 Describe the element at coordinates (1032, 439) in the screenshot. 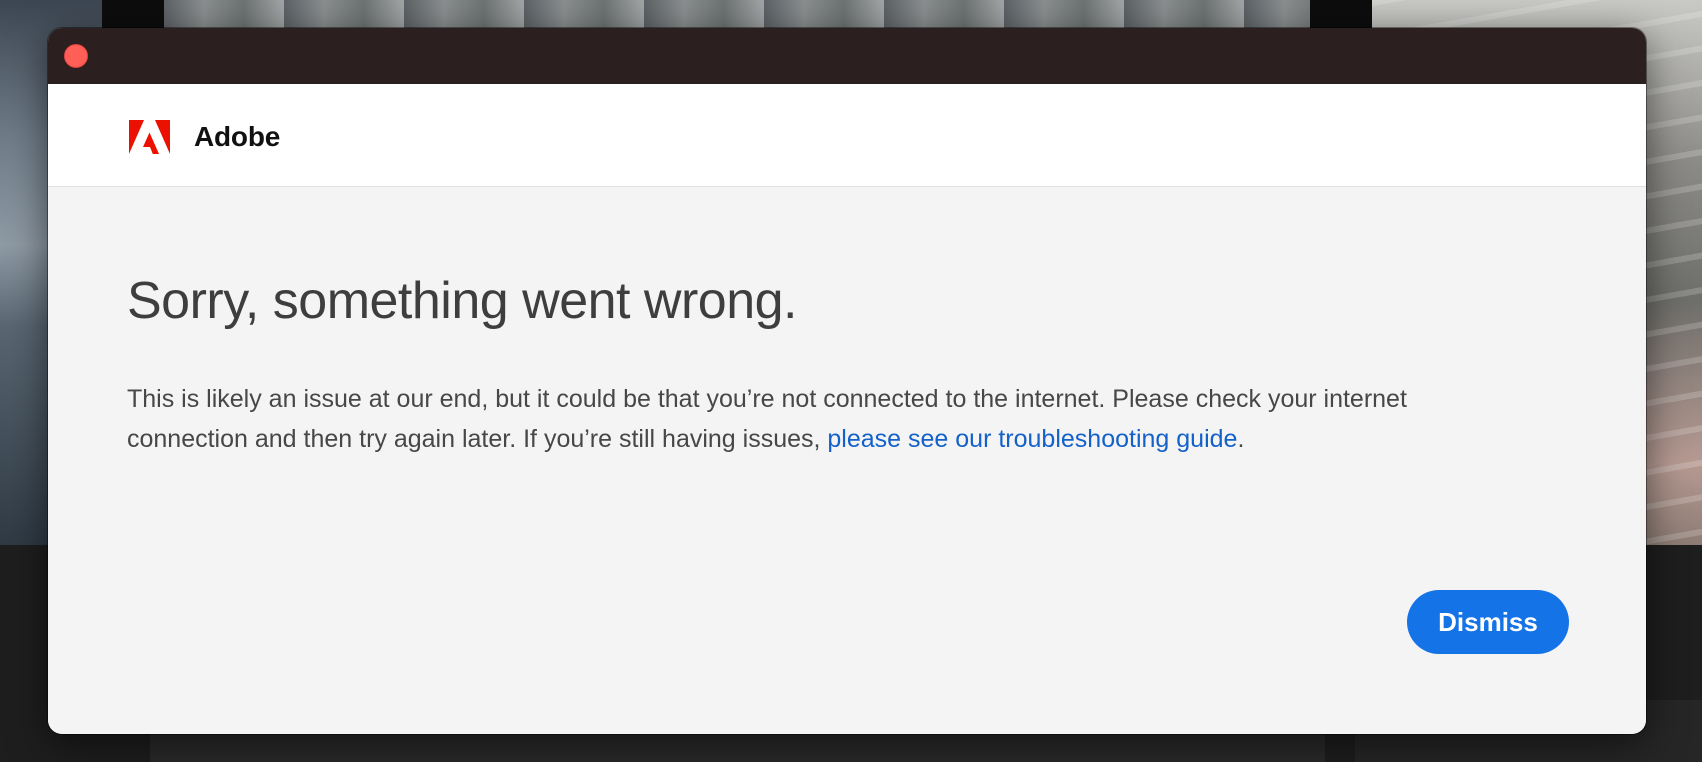

I see `troubleshooting-guide-link: please see our troubleshooting guide` at that location.